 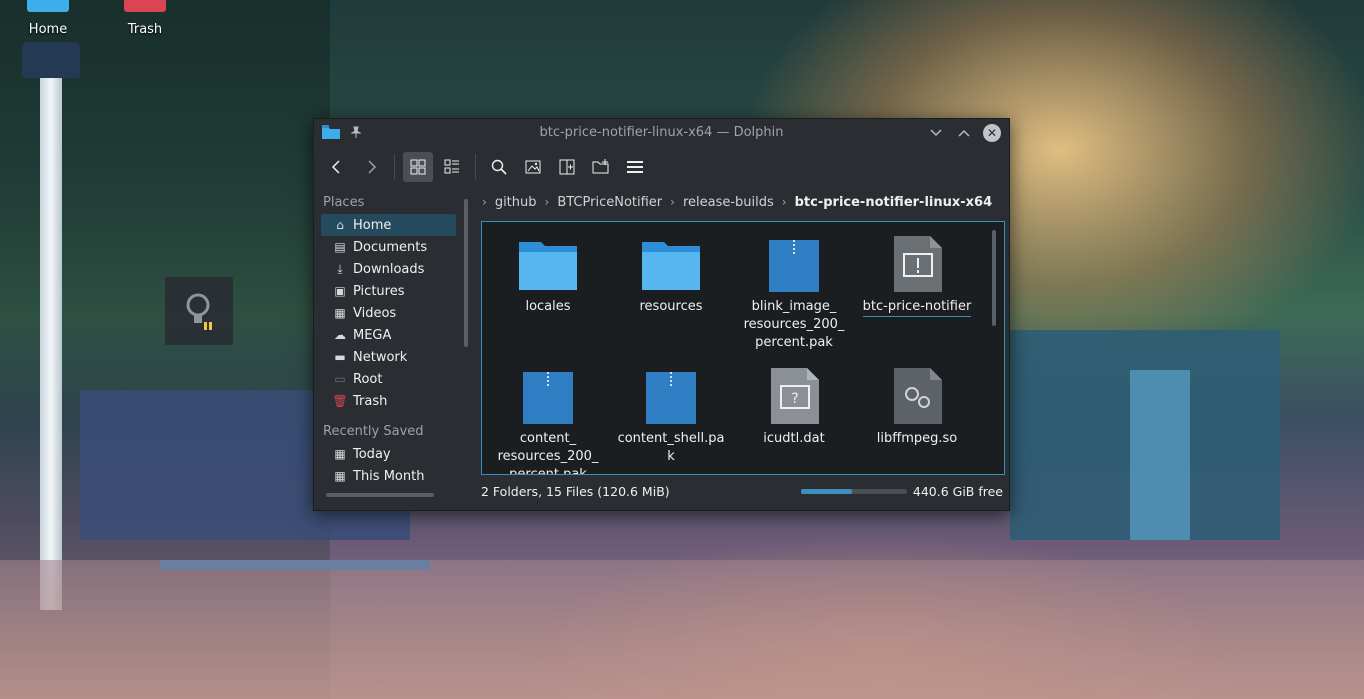 I want to click on file-item-blink-image-resources: blink_image_ resources_200_ percent.pak, so click(x=794, y=294).